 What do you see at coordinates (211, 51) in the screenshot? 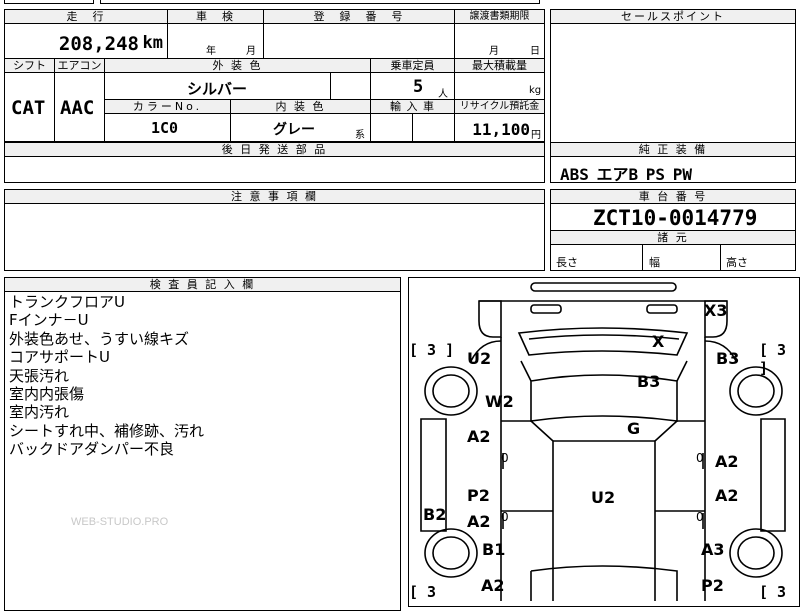
I see `inspection-year: 年` at bounding box center [211, 51].